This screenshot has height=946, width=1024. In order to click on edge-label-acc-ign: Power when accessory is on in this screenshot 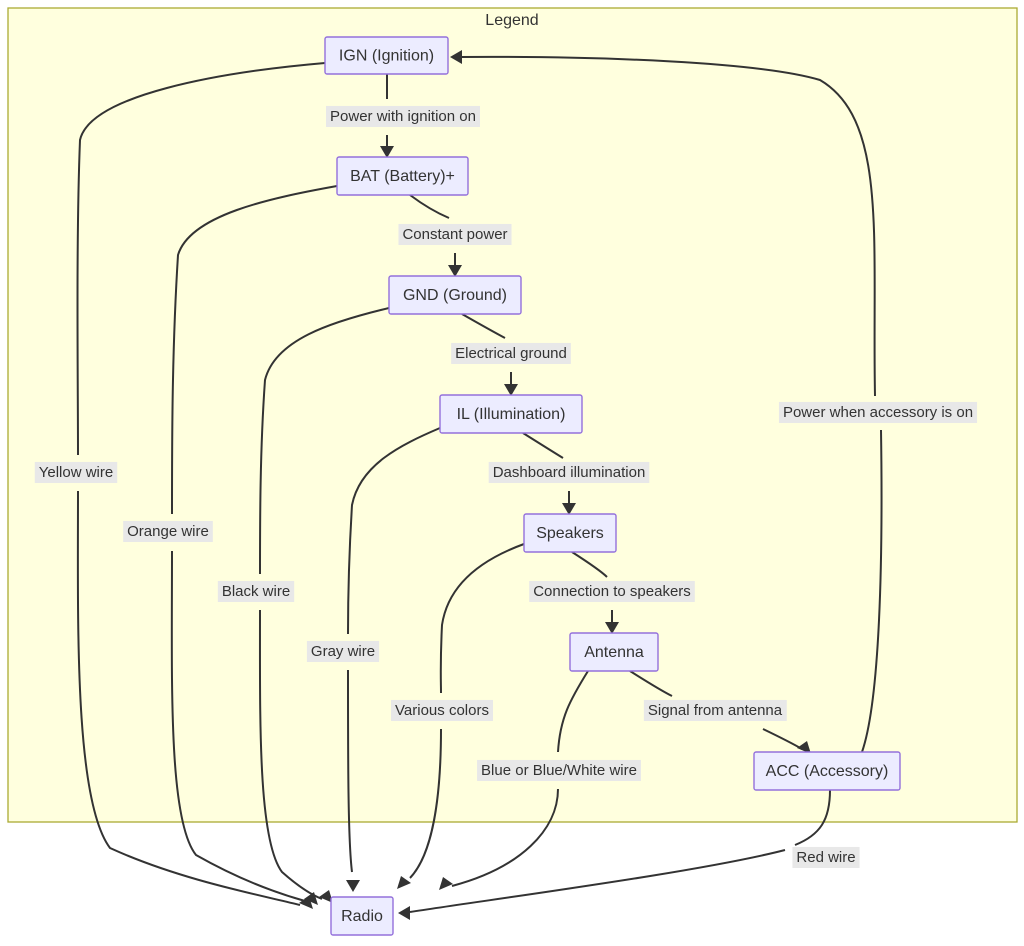, I will do `click(878, 412)`.